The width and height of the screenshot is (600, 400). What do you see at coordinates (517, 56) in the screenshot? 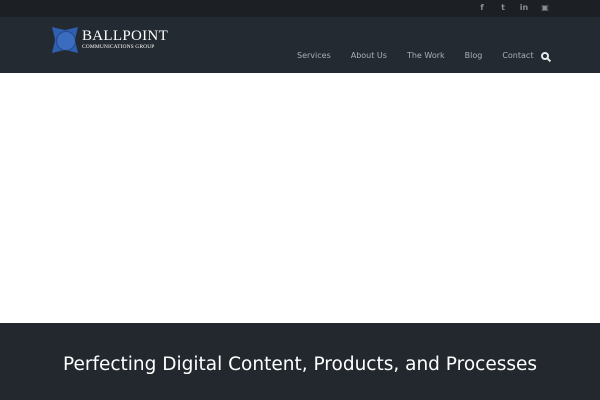
I see `nav-contact: Contact` at bounding box center [517, 56].